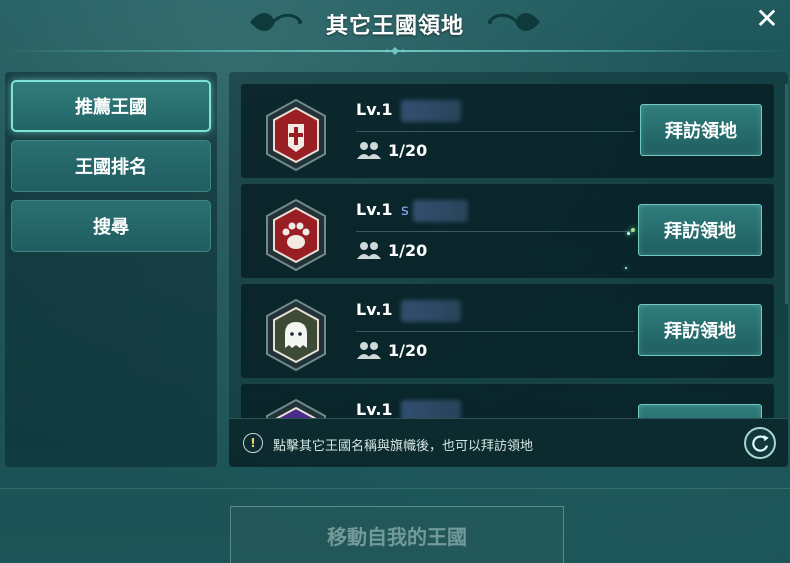 Image resolution: width=790 pixels, height=563 pixels. Describe the element at coordinates (395, 51) in the screenshot. I see `diamond-ornament-icon` at that location.